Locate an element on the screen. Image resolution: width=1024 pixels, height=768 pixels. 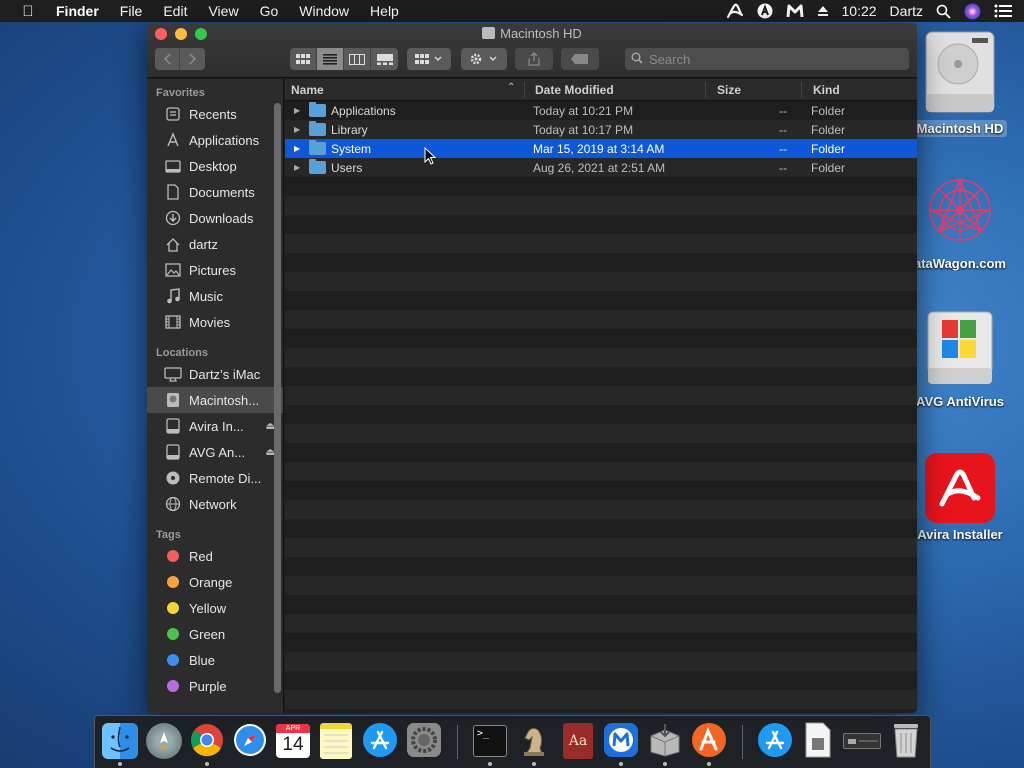
notification-center-icon is located at coordinates (1003, 11).